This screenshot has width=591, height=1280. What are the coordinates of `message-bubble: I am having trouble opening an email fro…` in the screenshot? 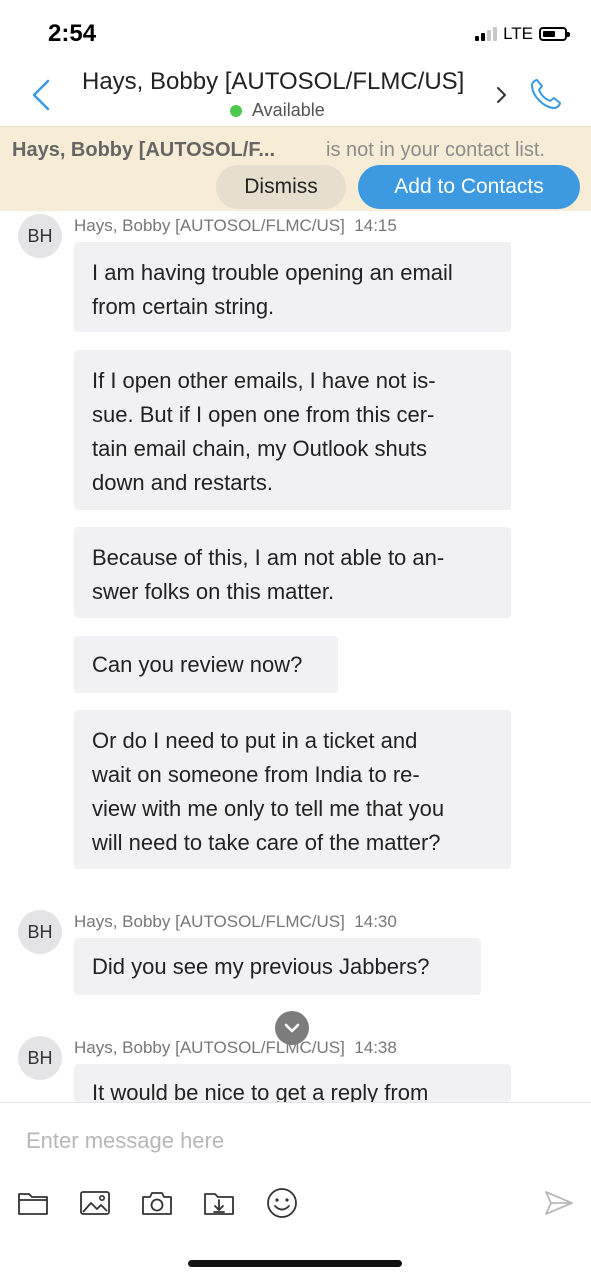 It's located at (292, 287).